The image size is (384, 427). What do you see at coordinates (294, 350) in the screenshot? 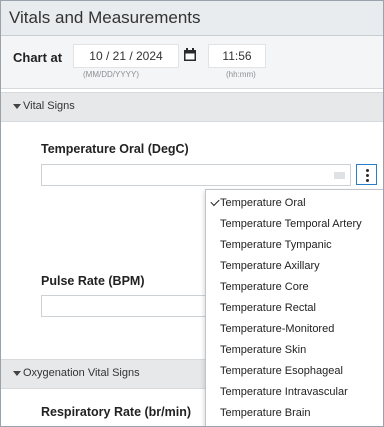
I see `menu-item: Temperature Skin` at bounding box center [294, 350].